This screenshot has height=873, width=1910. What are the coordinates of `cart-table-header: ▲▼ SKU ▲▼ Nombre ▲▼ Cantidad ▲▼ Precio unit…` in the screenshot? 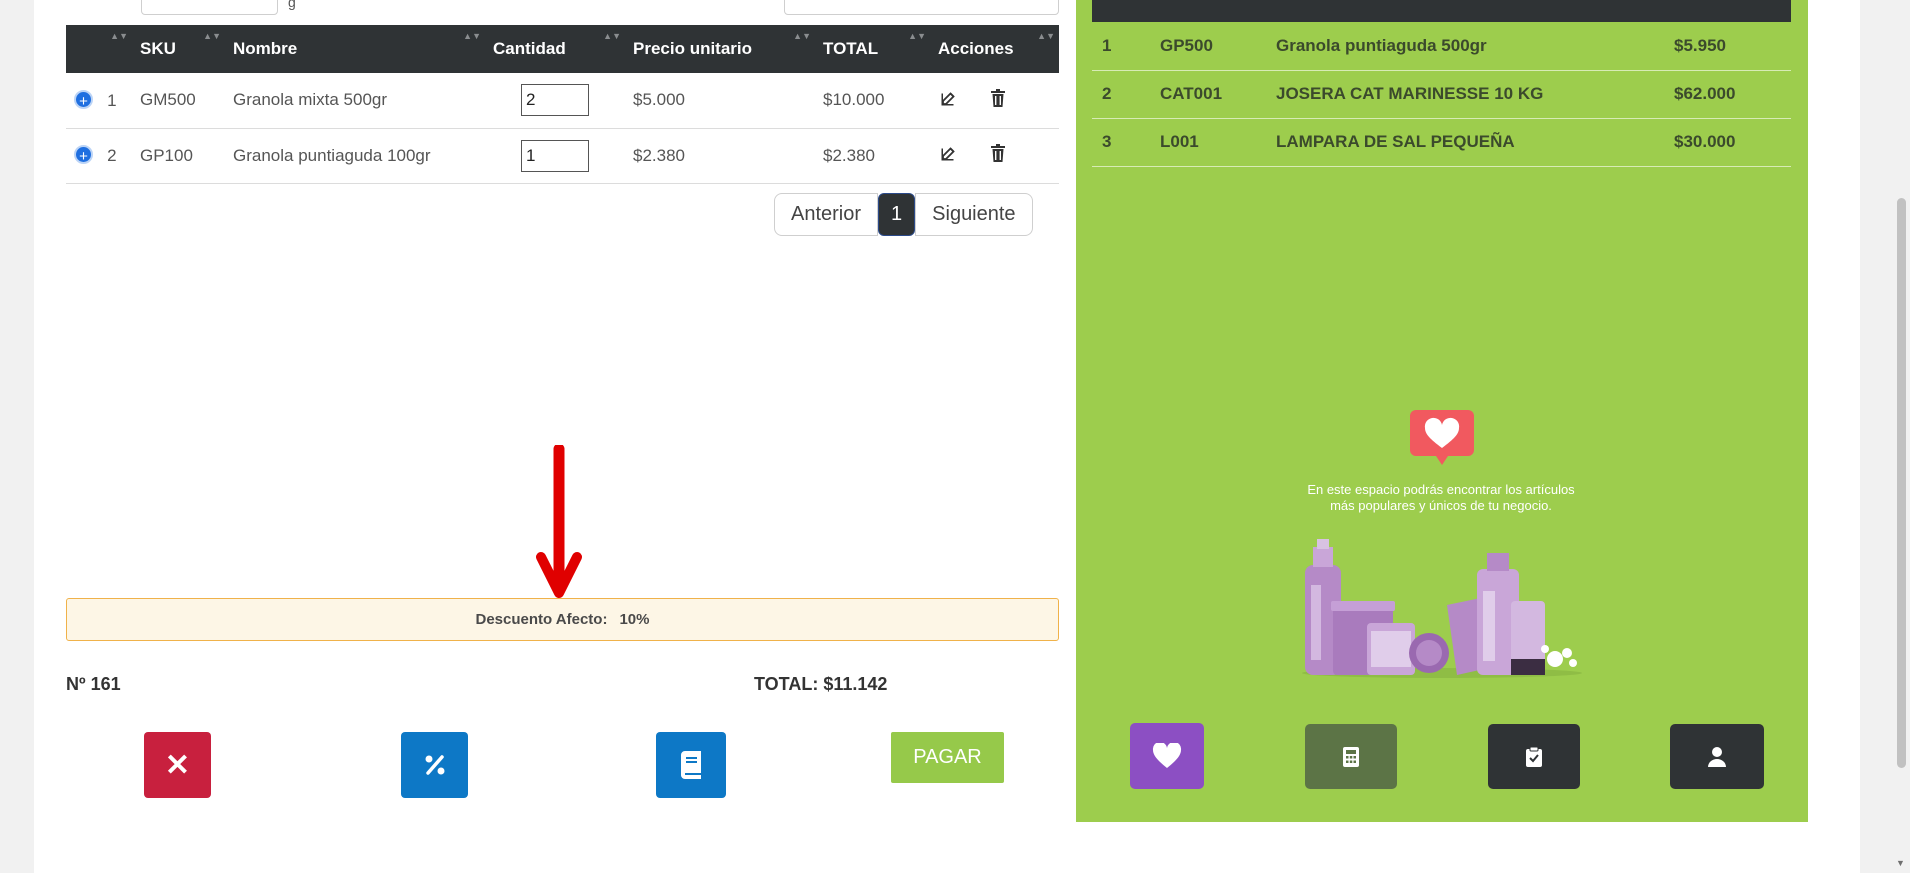 It's located at (562, 49).